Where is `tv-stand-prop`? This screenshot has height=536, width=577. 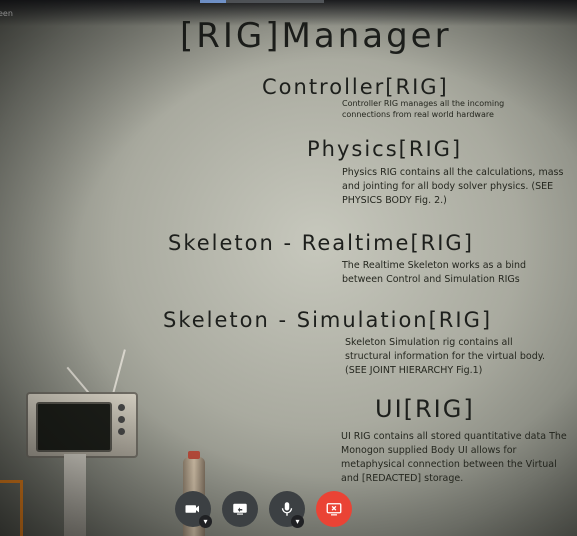 tv-stand-prop is located at coordinates (75, 495).